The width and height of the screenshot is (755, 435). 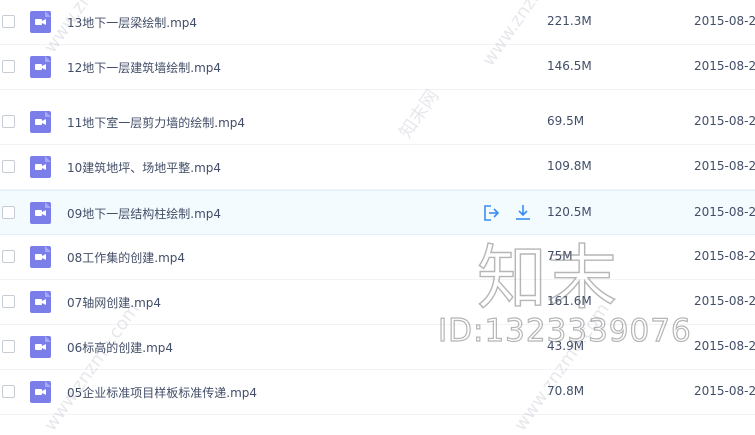 I want to click on file-size: 75M, so click(x=560, y=256).